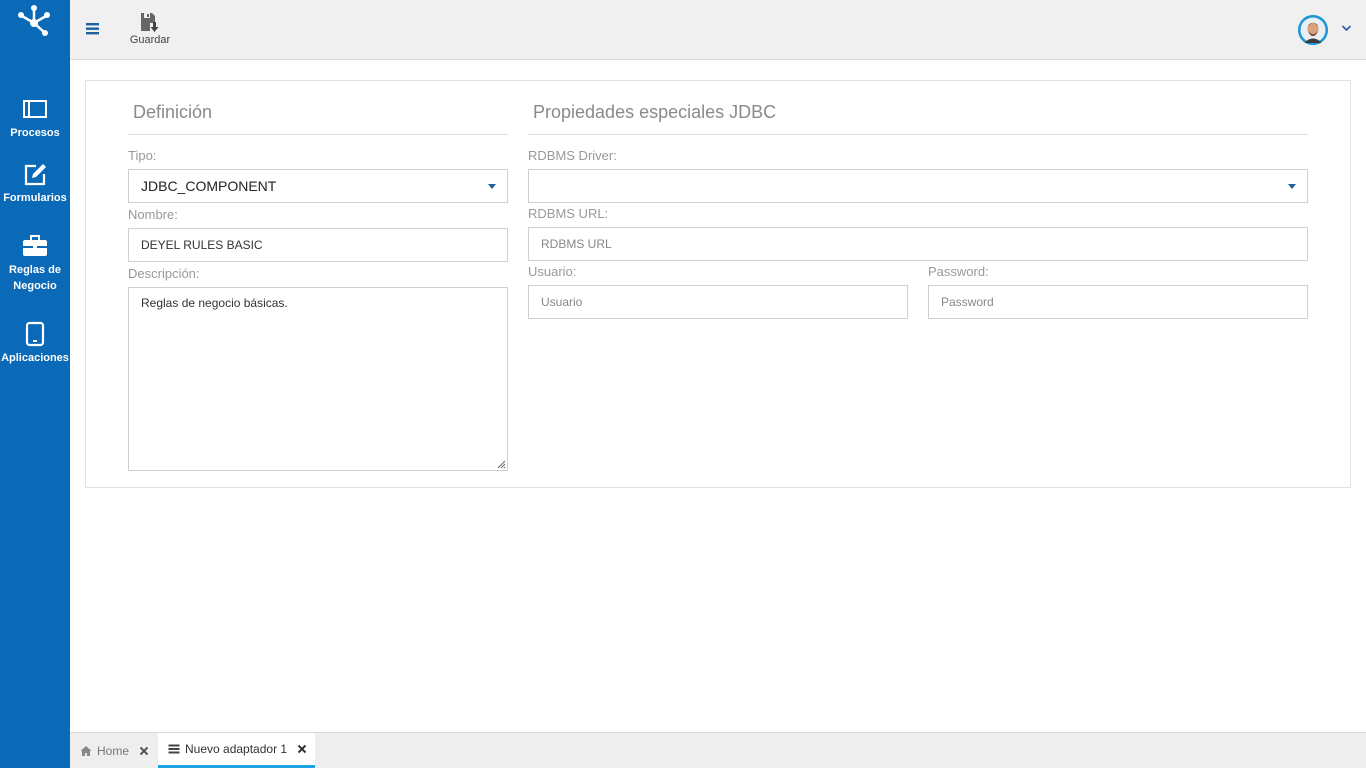  I want to click on tipo-label: Tipo:, so click(142, 155).